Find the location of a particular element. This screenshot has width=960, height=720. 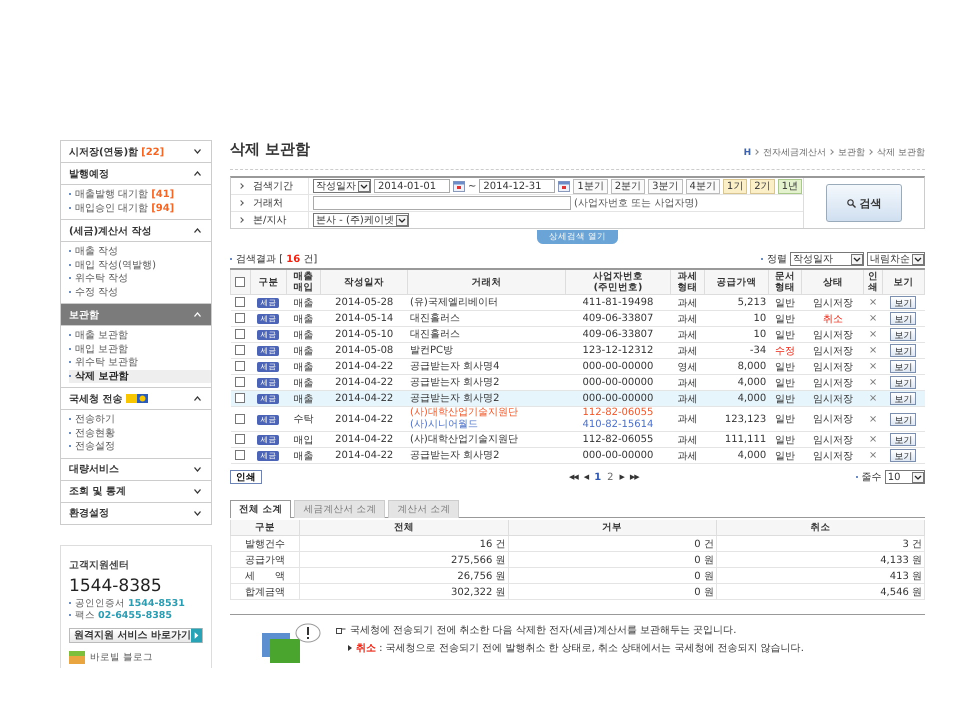

remote-support-button: 원격지원 서비스 바로가기 is located at coordinates (136, 635).